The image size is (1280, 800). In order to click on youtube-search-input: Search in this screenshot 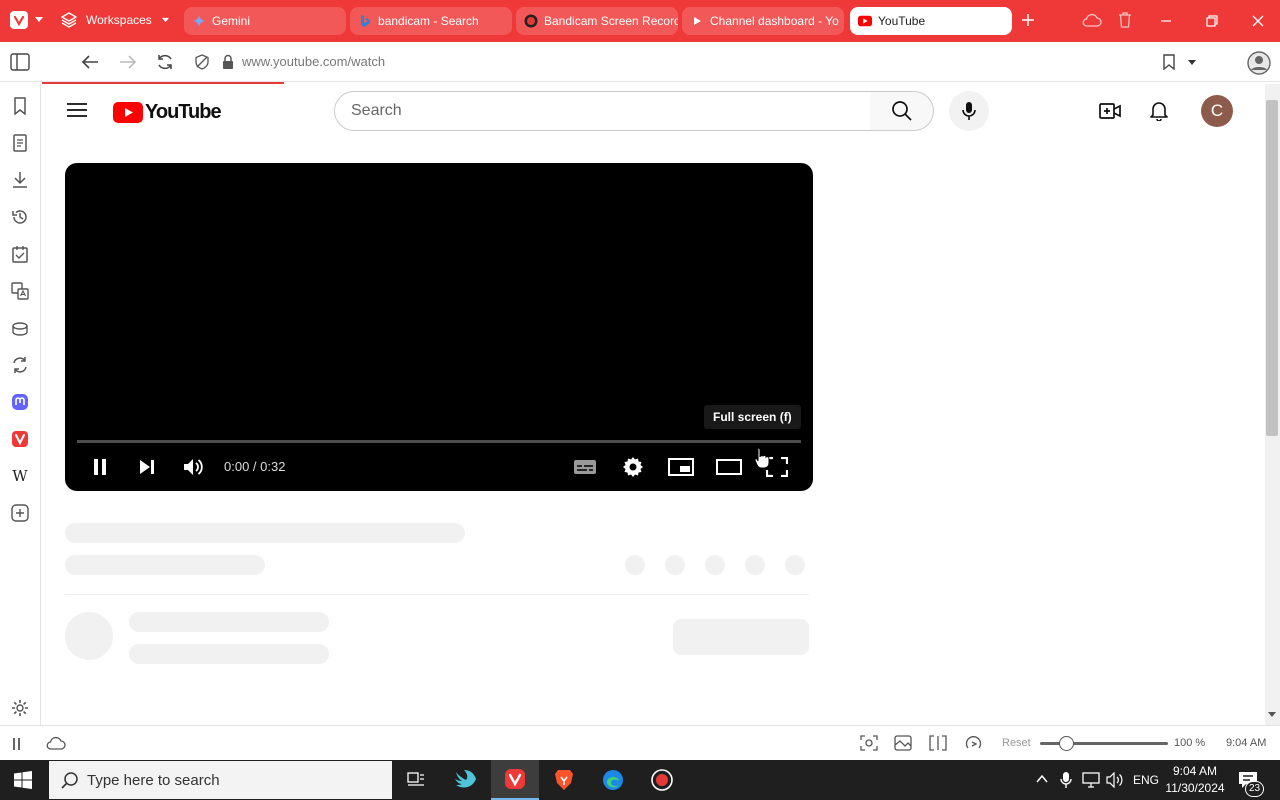, I will do `click(602, 111)`.